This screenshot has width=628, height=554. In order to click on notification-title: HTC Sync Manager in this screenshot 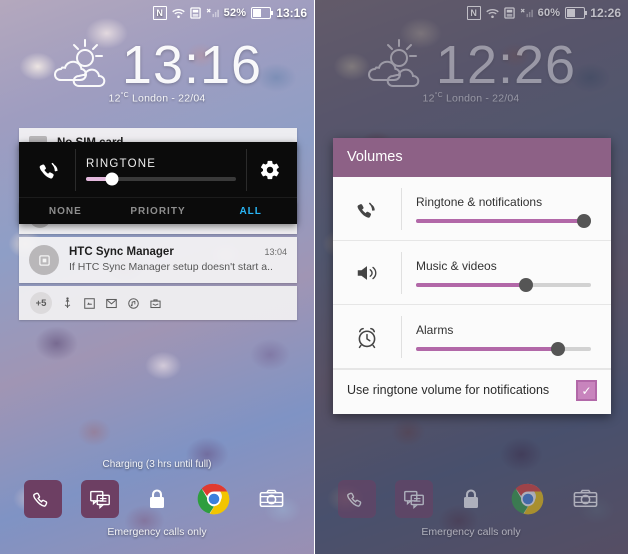, I will do `click(121, 252)`.